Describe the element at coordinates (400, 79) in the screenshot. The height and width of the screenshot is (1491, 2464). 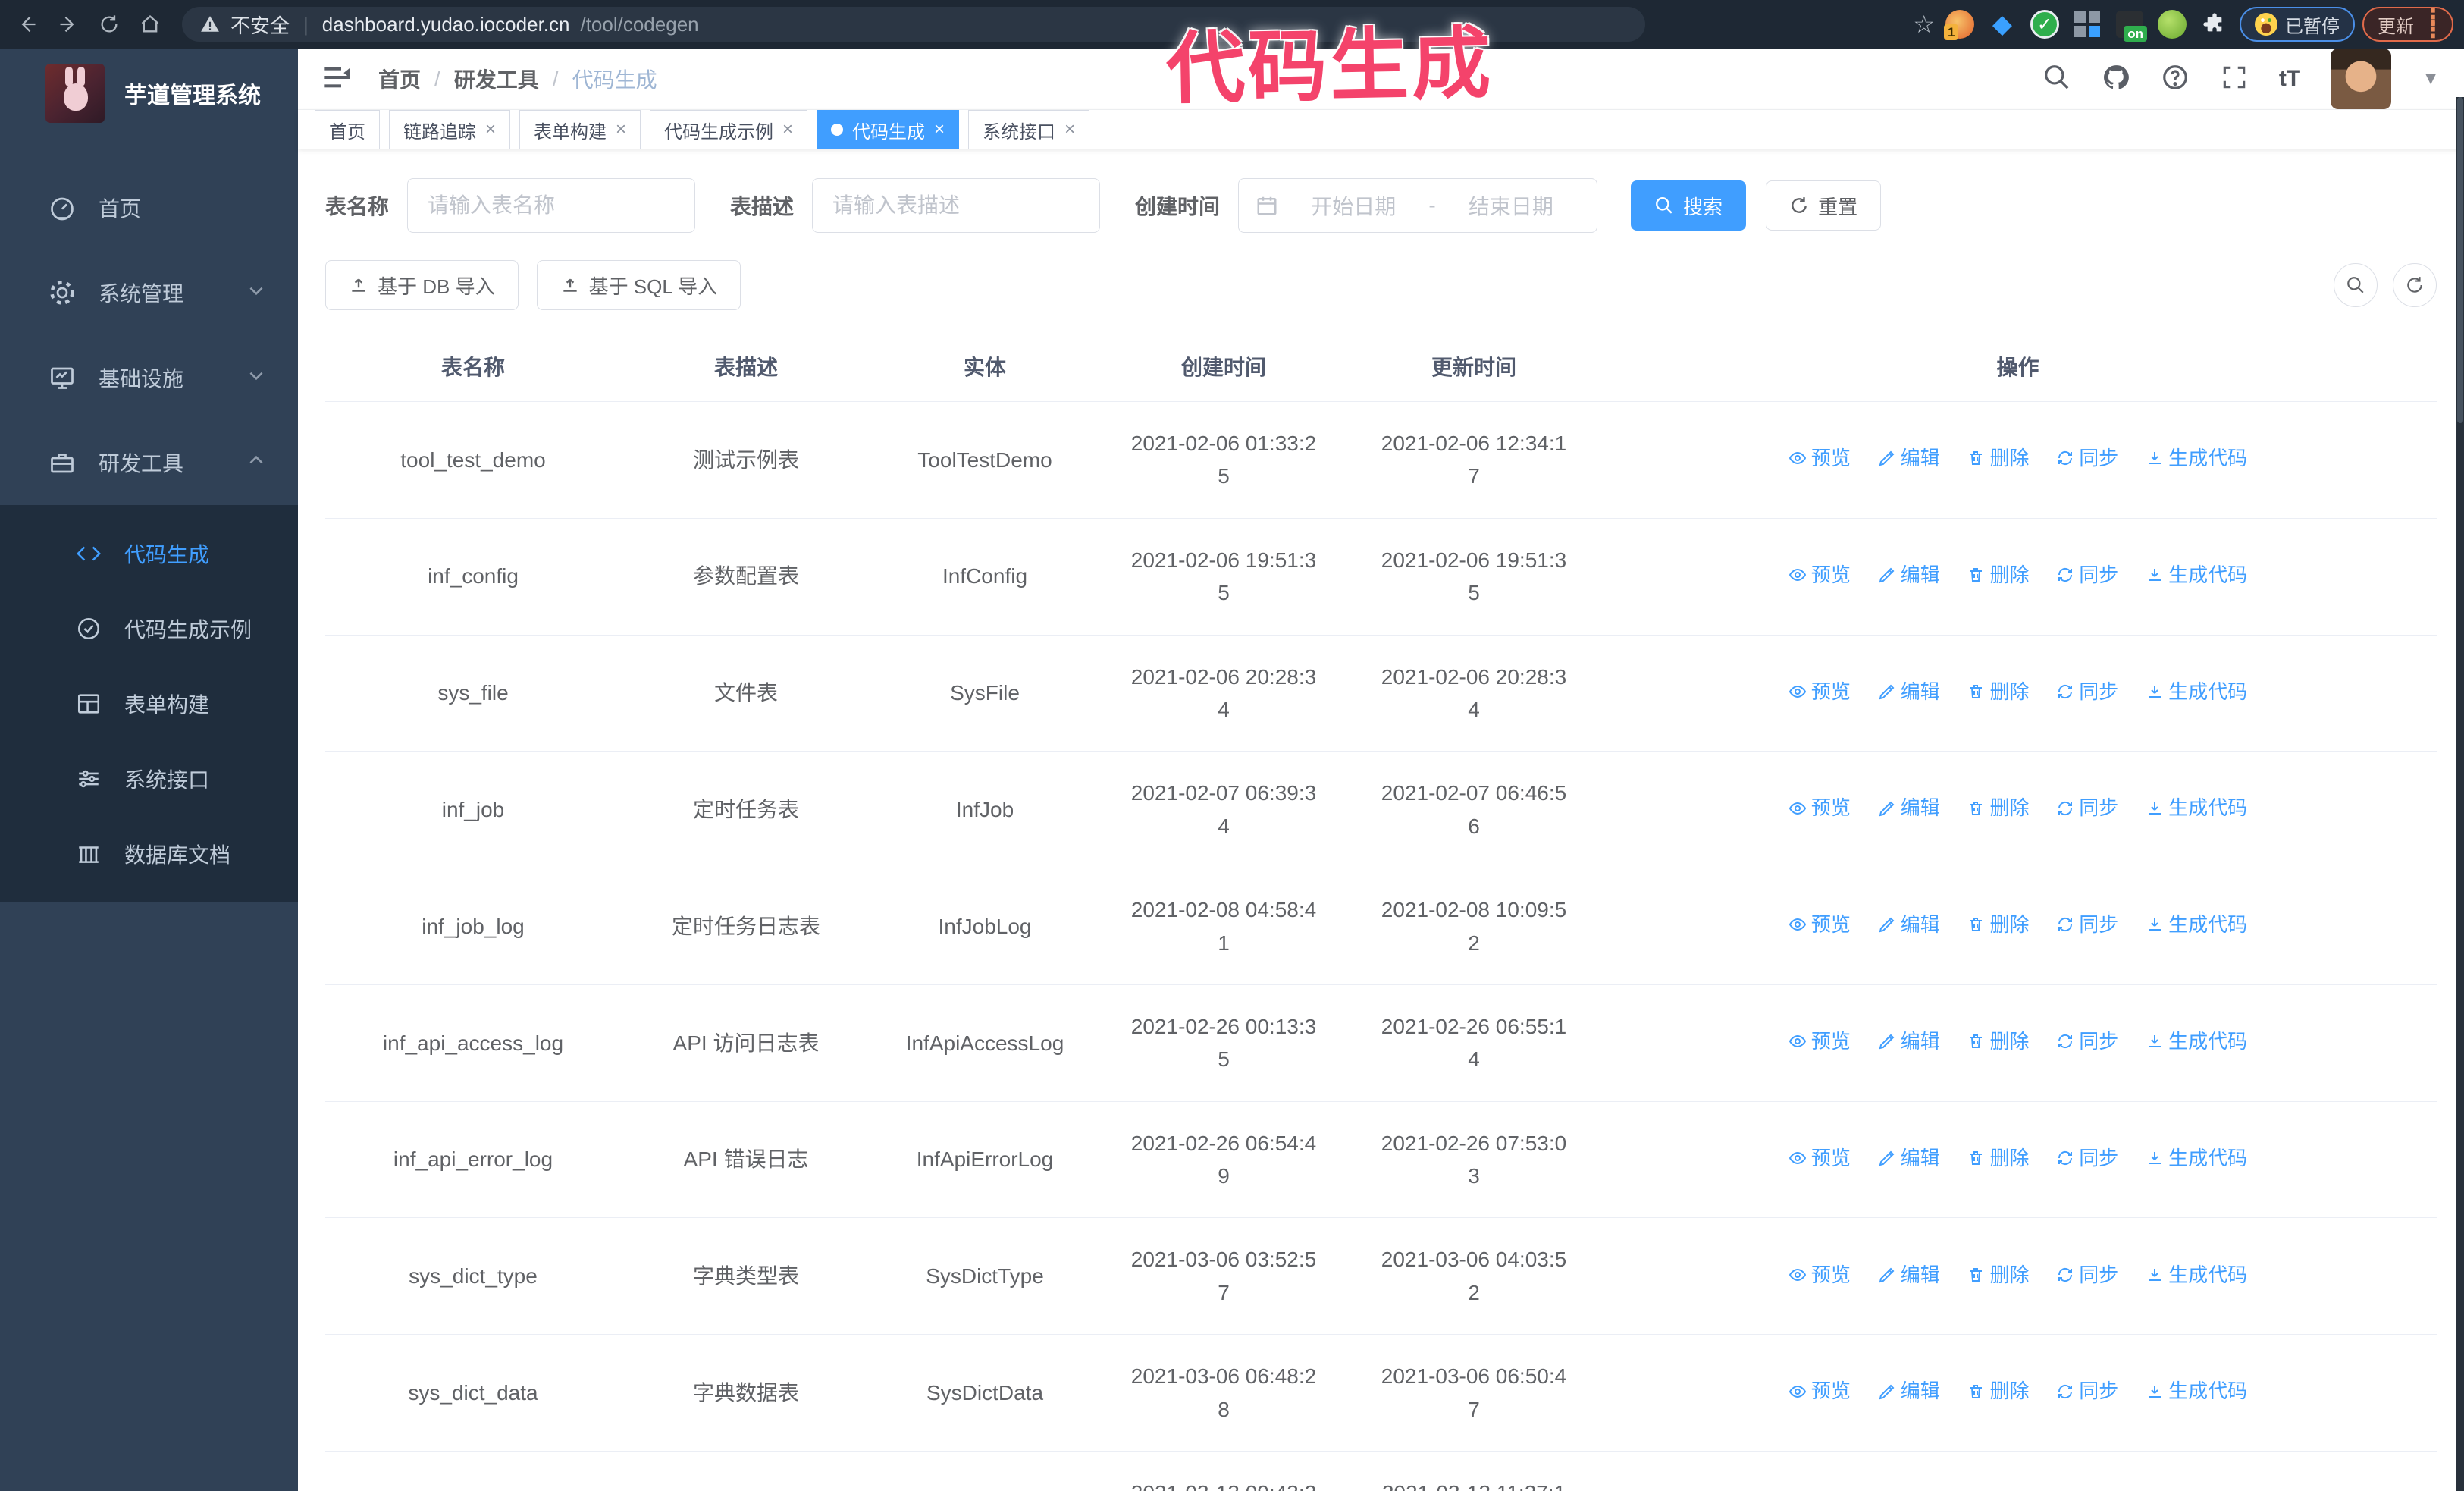
I see `breadcrumb-home: 首页` at that location.